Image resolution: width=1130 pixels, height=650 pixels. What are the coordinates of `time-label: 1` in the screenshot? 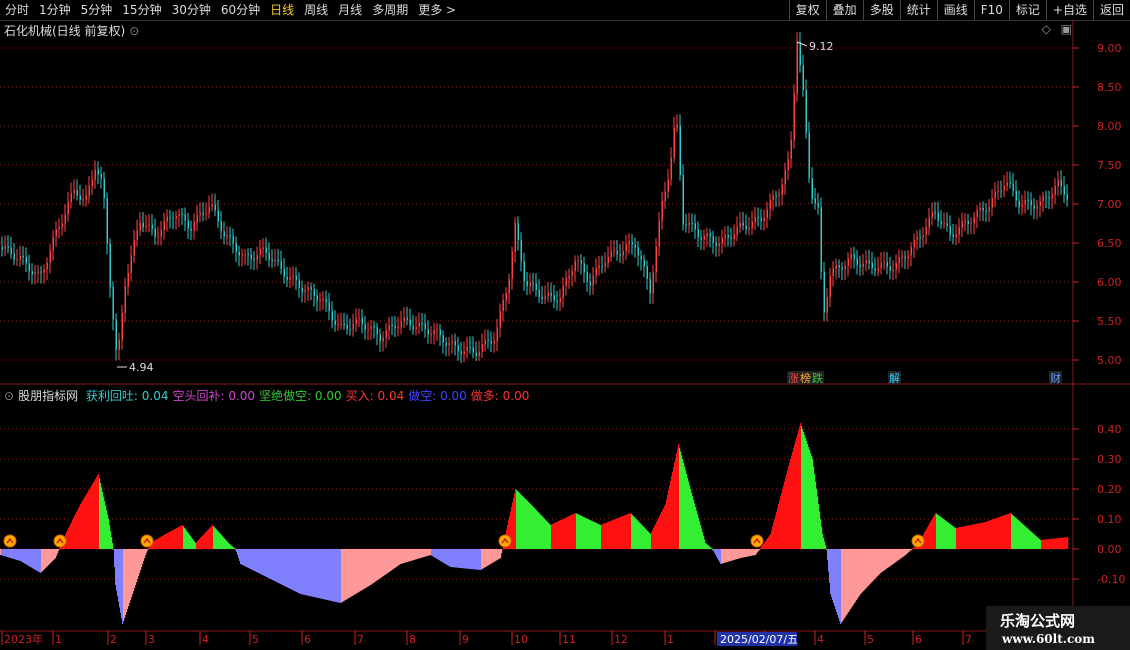 It's located at (670, 639).